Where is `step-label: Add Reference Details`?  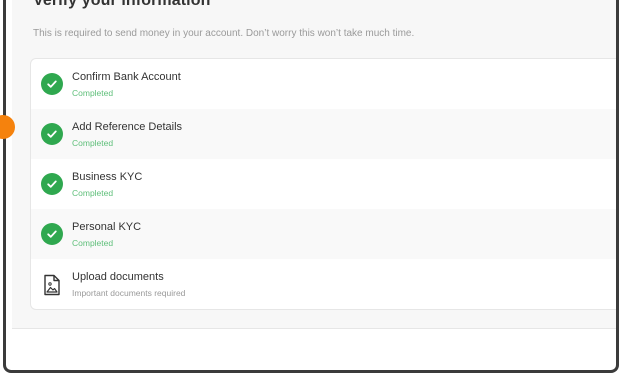 step-label: Add Reference Details is located at coordinates (127, 127).